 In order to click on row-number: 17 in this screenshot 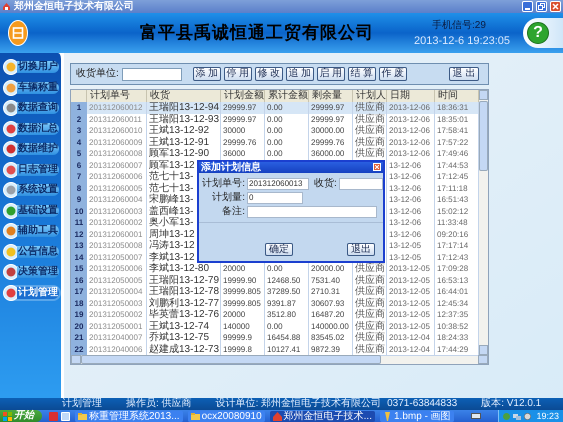, I will do `click(79, 292)`.